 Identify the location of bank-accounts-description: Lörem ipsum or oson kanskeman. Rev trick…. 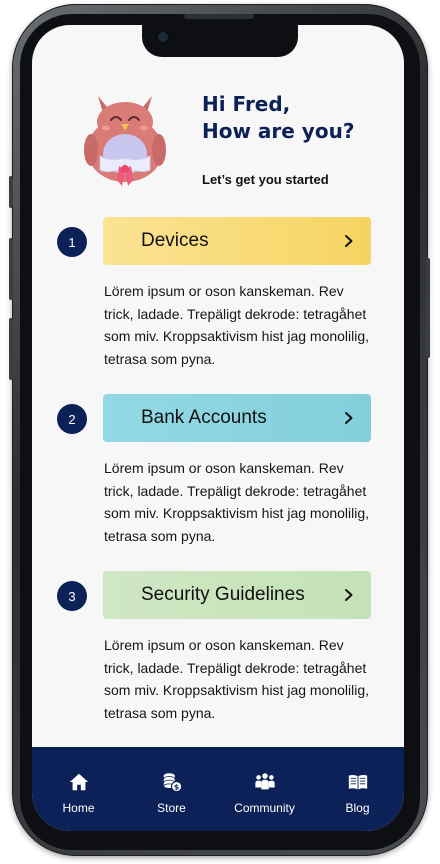
(237, 502).